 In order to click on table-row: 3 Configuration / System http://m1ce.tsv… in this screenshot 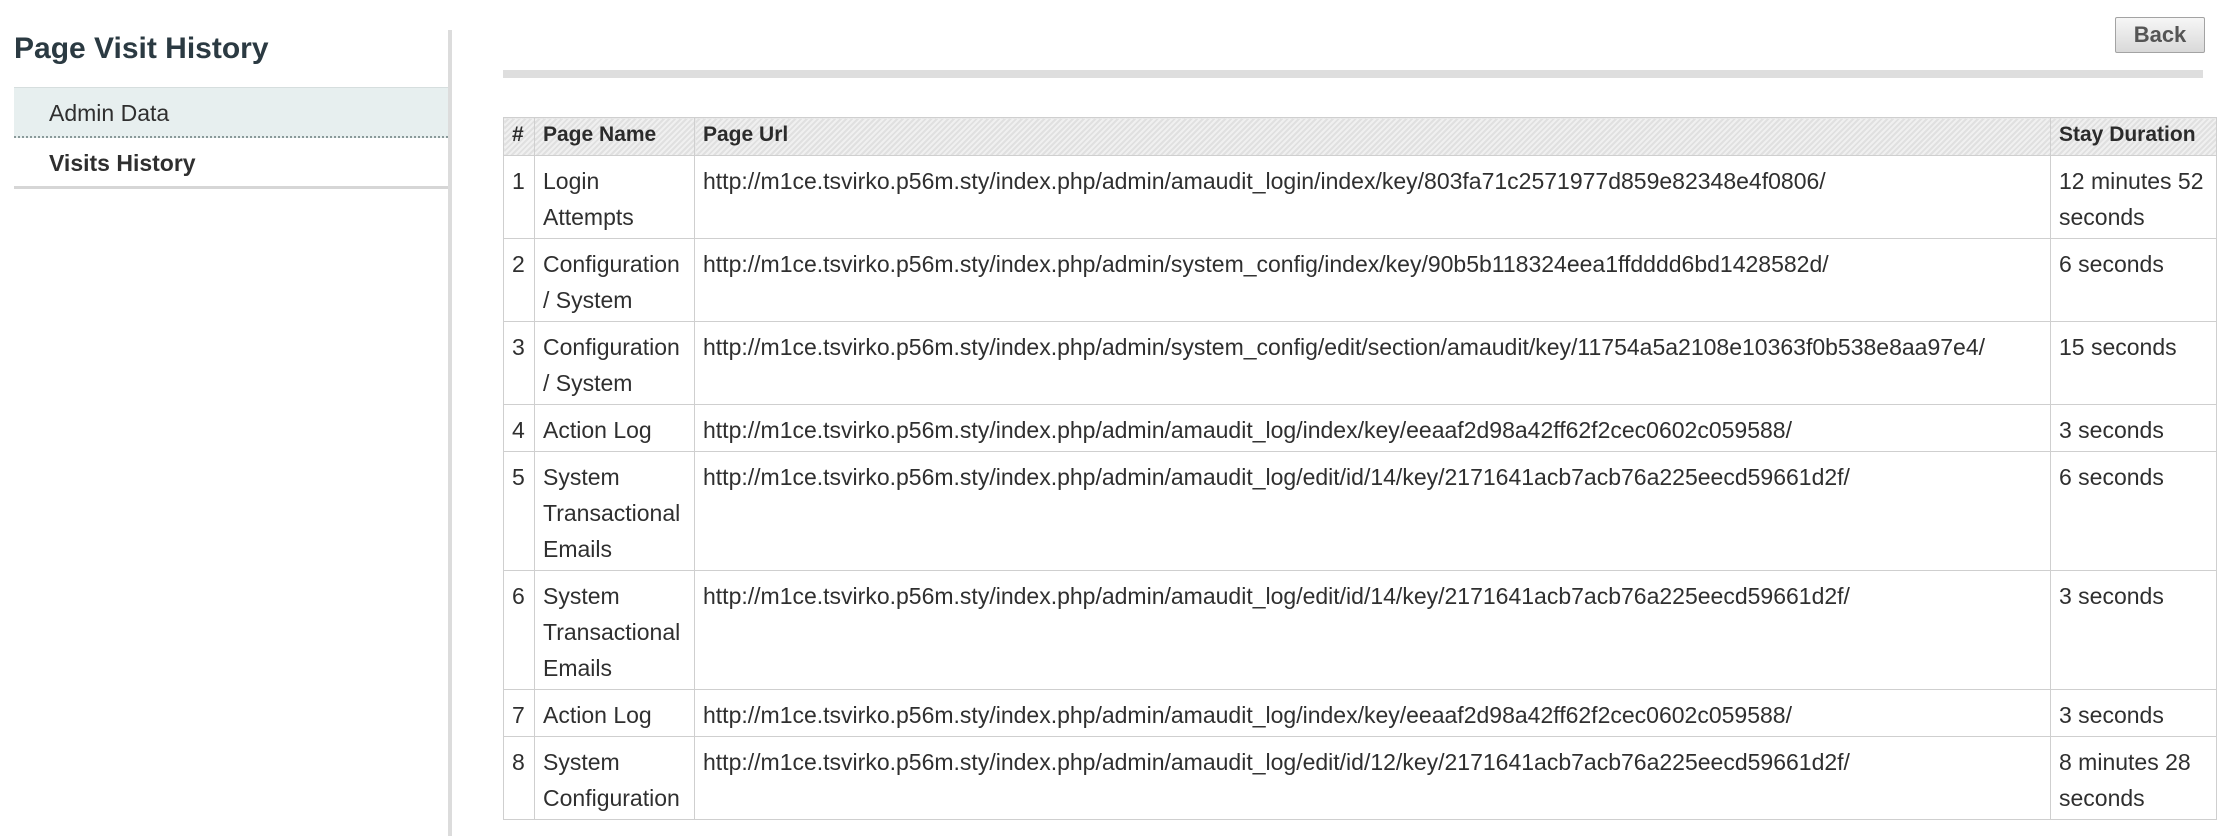, I will do `click(1360, 363)`.